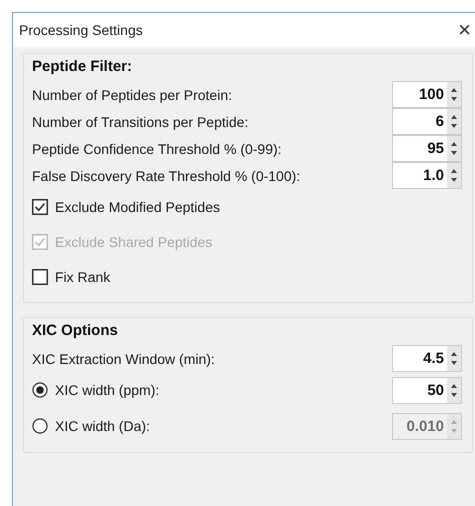 This screenshot has height=506, width=475. Describe the element at coordinates (166, 176) in the screenshot. I see `field-label: False Discovery Rate Threshold % (0-100):` at that location.